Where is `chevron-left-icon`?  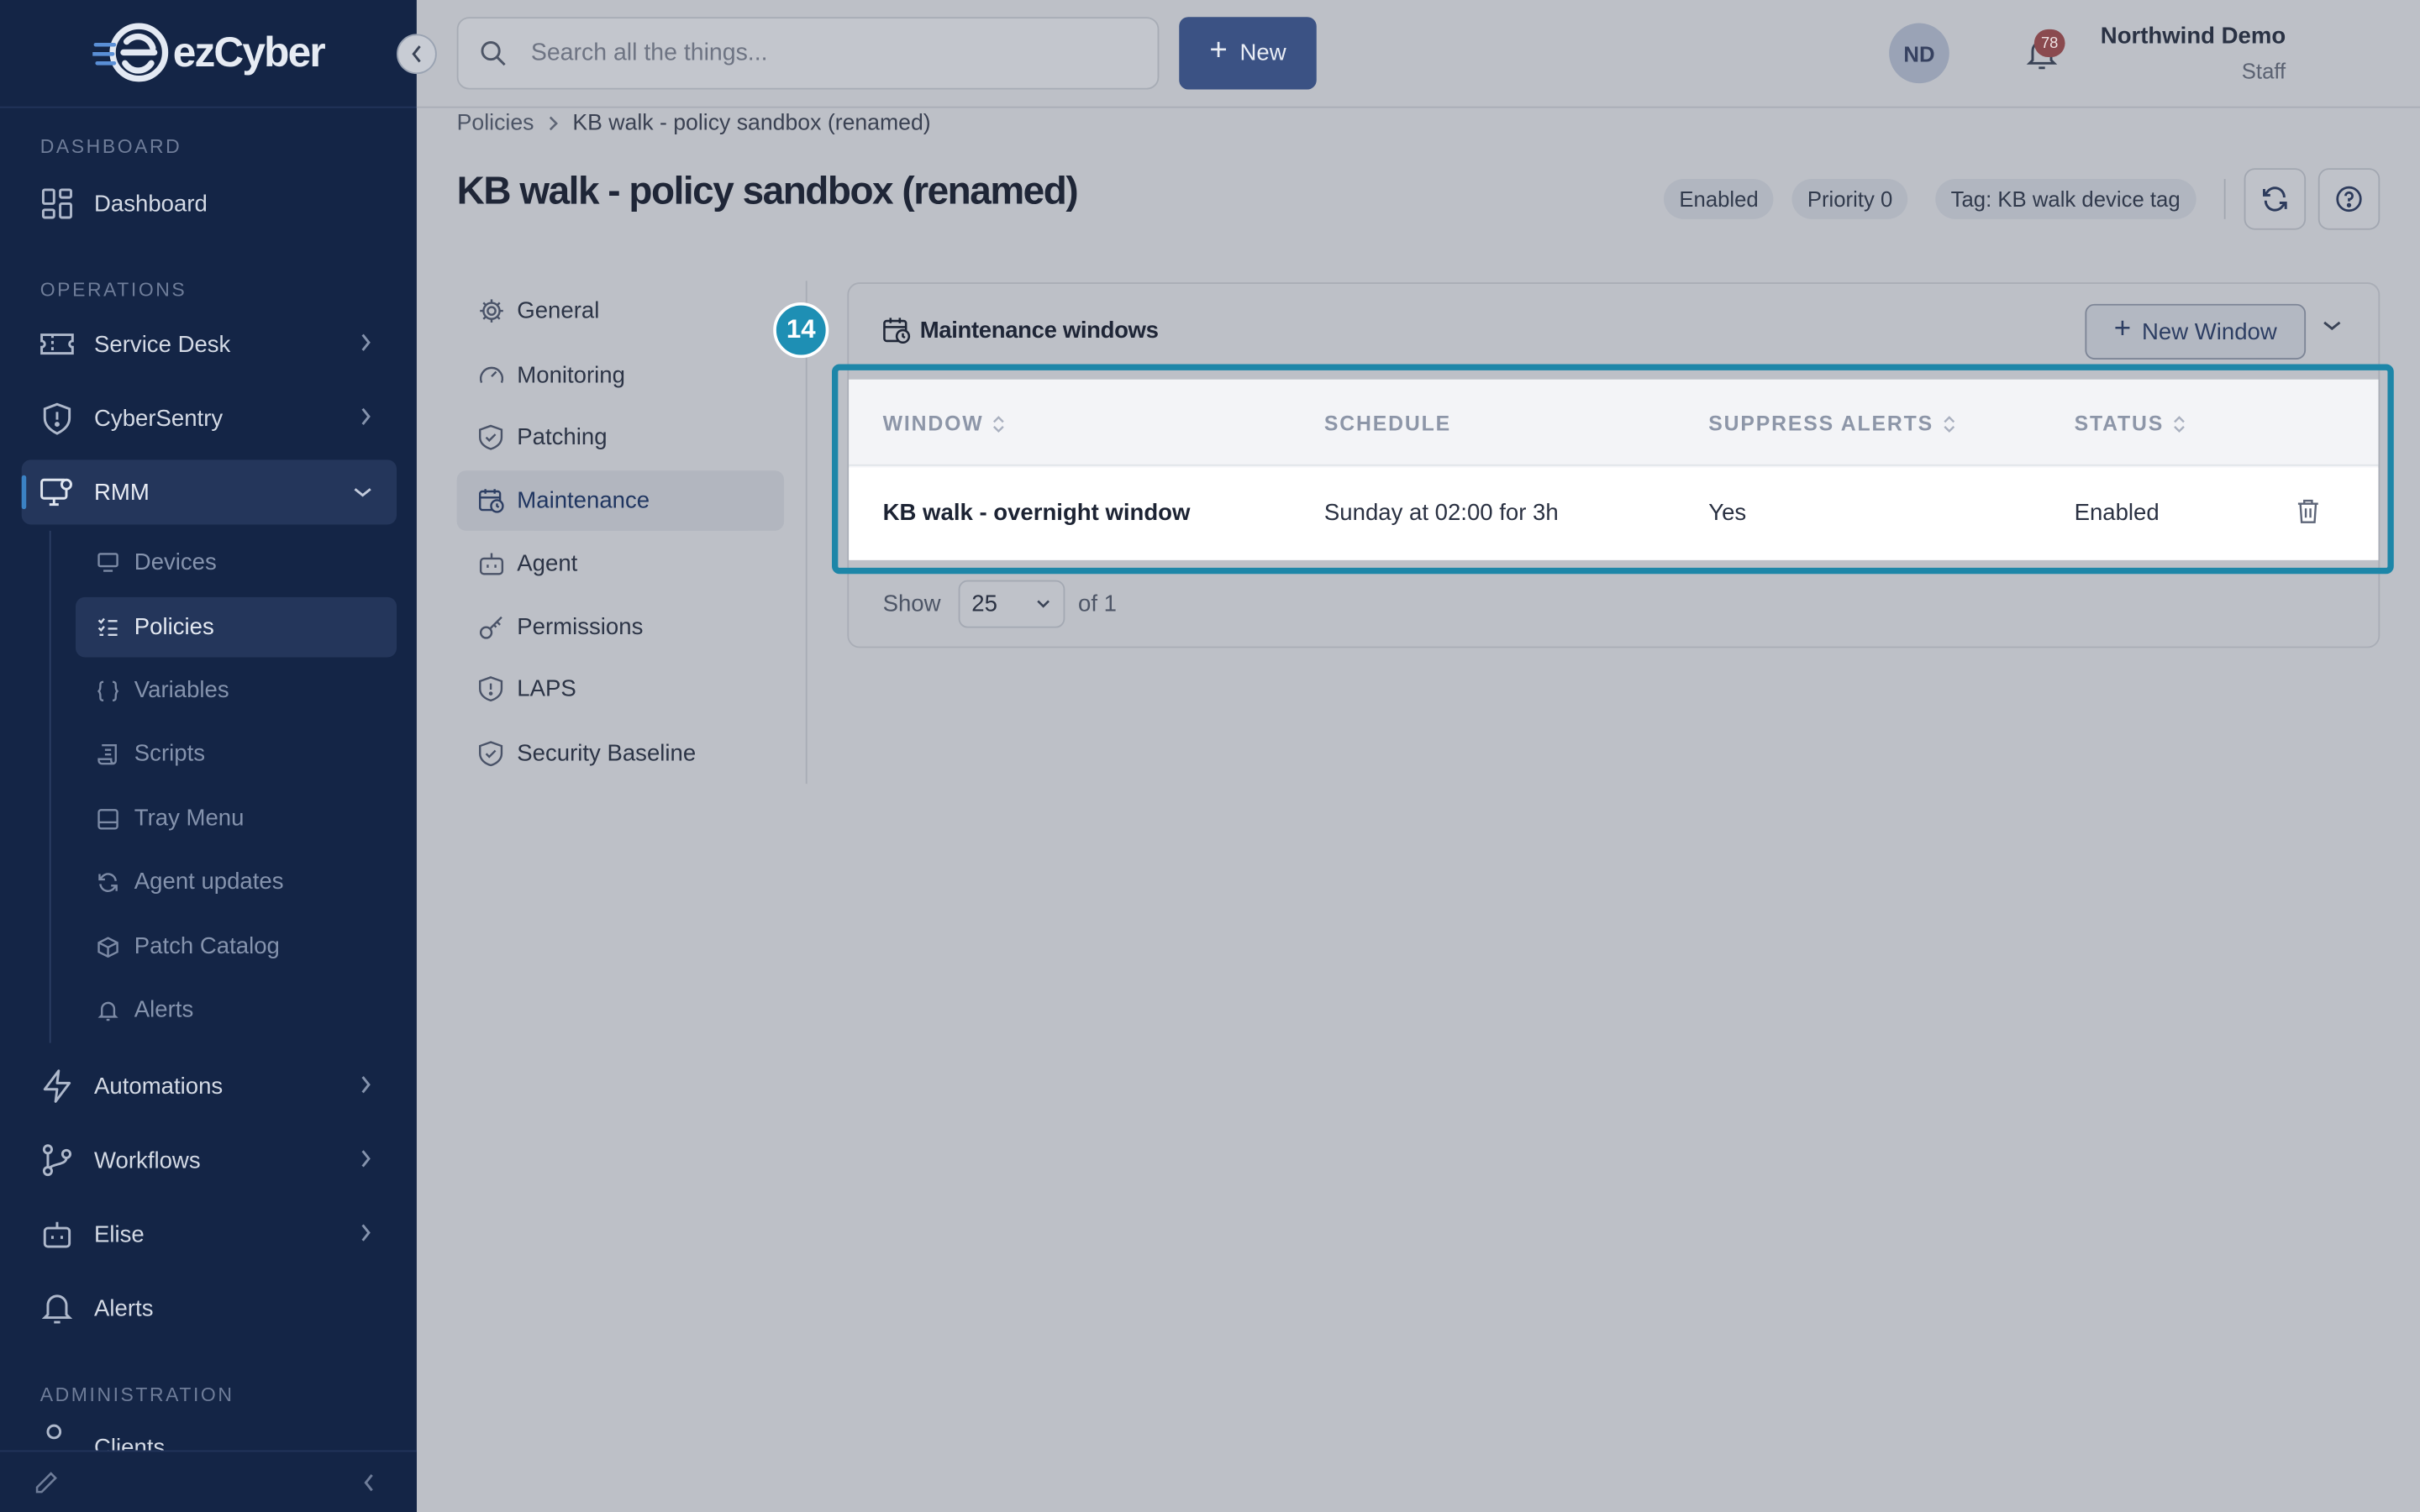
chevron-left-icon is located at coordinates (369, 1482).